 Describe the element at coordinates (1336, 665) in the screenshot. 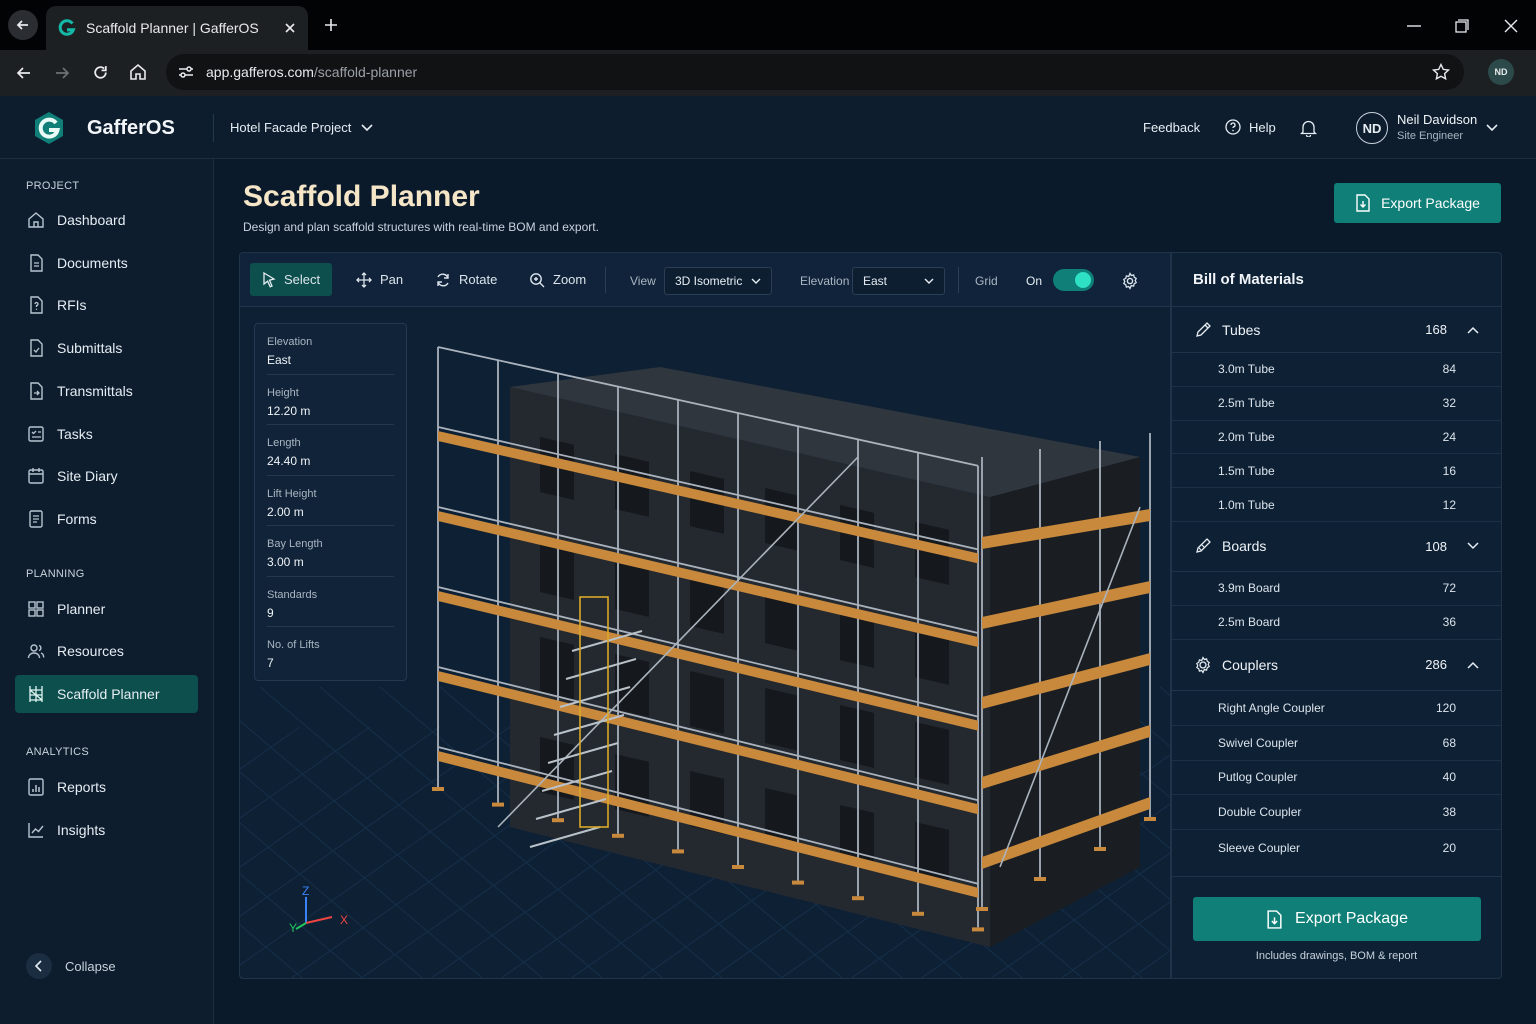

I see `bom-group-couplers: Couplers 286` at that location.